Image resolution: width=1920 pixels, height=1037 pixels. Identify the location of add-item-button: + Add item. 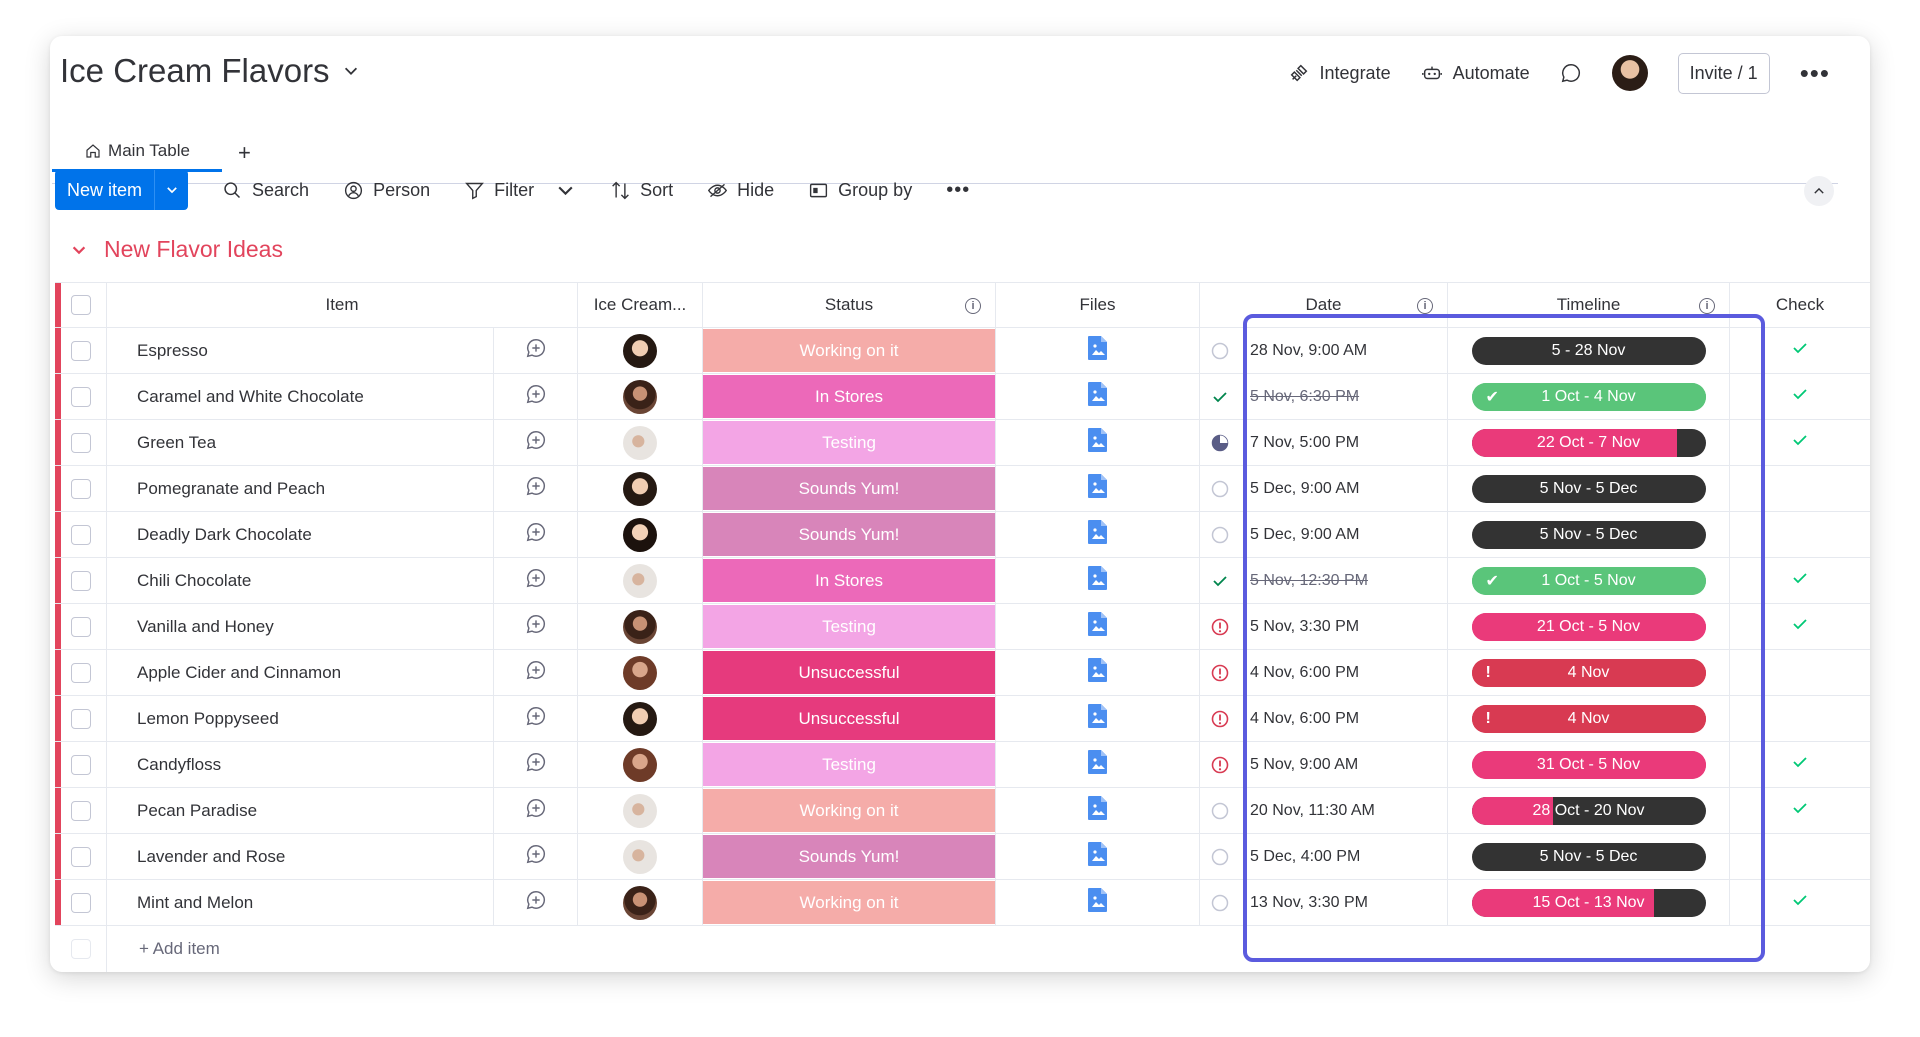
(163, 949).